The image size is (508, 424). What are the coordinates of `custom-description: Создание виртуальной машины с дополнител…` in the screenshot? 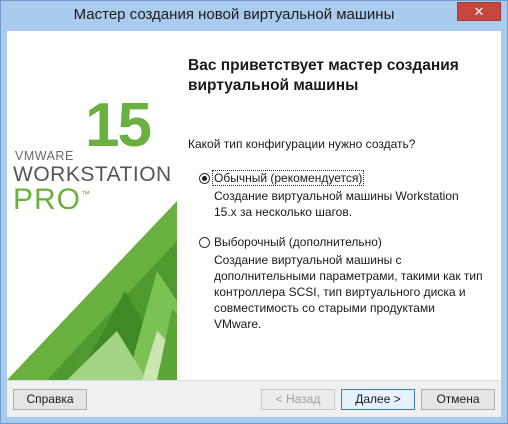 It's located at (348, 292).